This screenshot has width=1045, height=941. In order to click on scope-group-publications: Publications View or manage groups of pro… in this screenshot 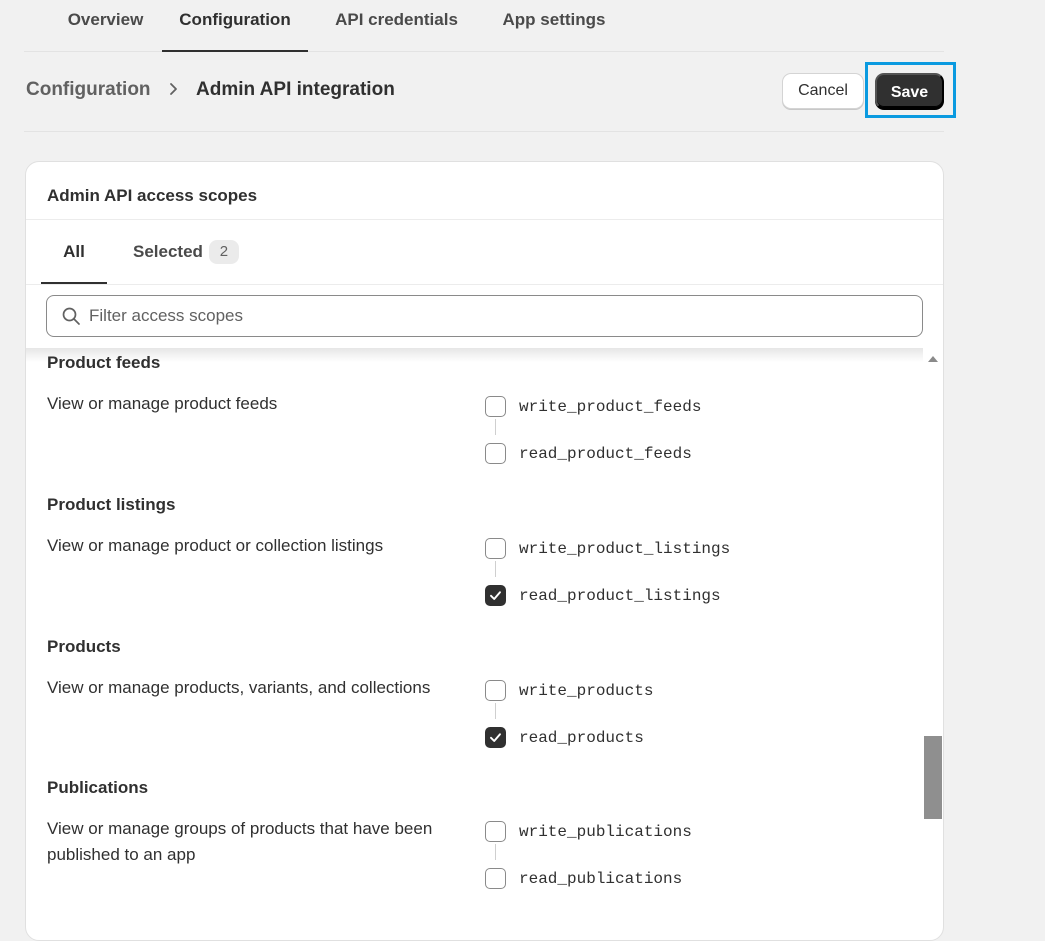, I will do `click(474, 848)`.